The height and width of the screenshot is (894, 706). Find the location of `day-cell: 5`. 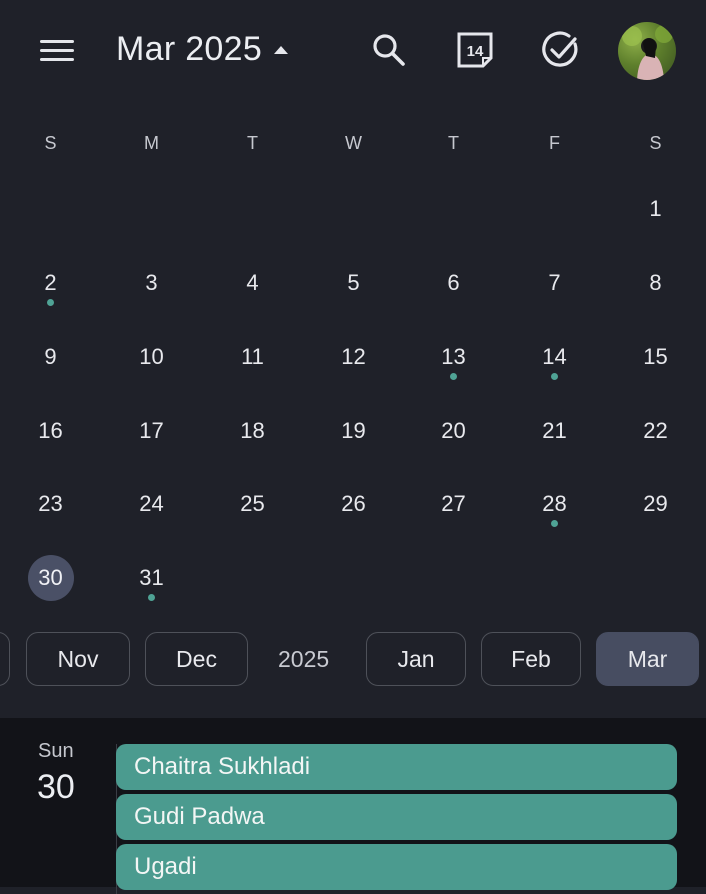

day-cell: 5 is located at coordinates (353, 290).